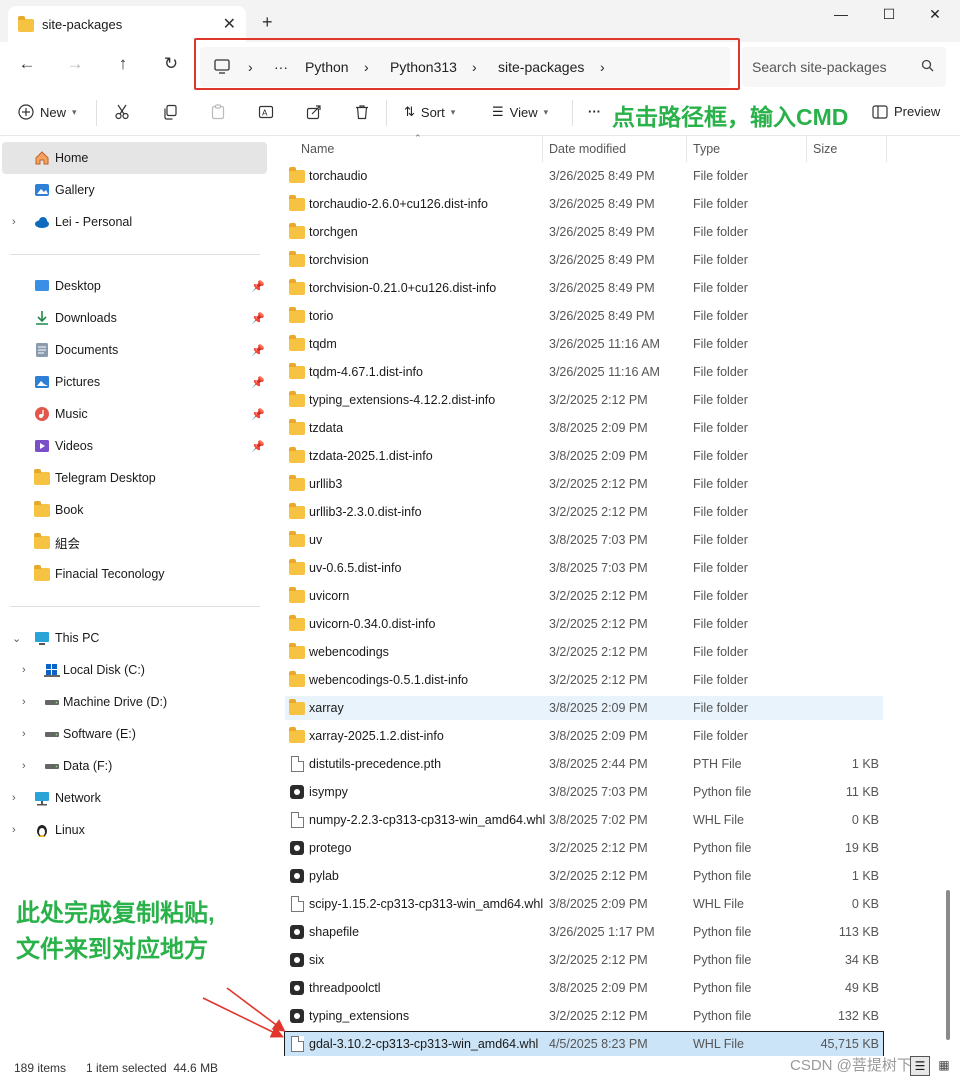  I want to click on file-row: webencodings 3/2/2025 2:12 PM File folder, so click(584, 652).